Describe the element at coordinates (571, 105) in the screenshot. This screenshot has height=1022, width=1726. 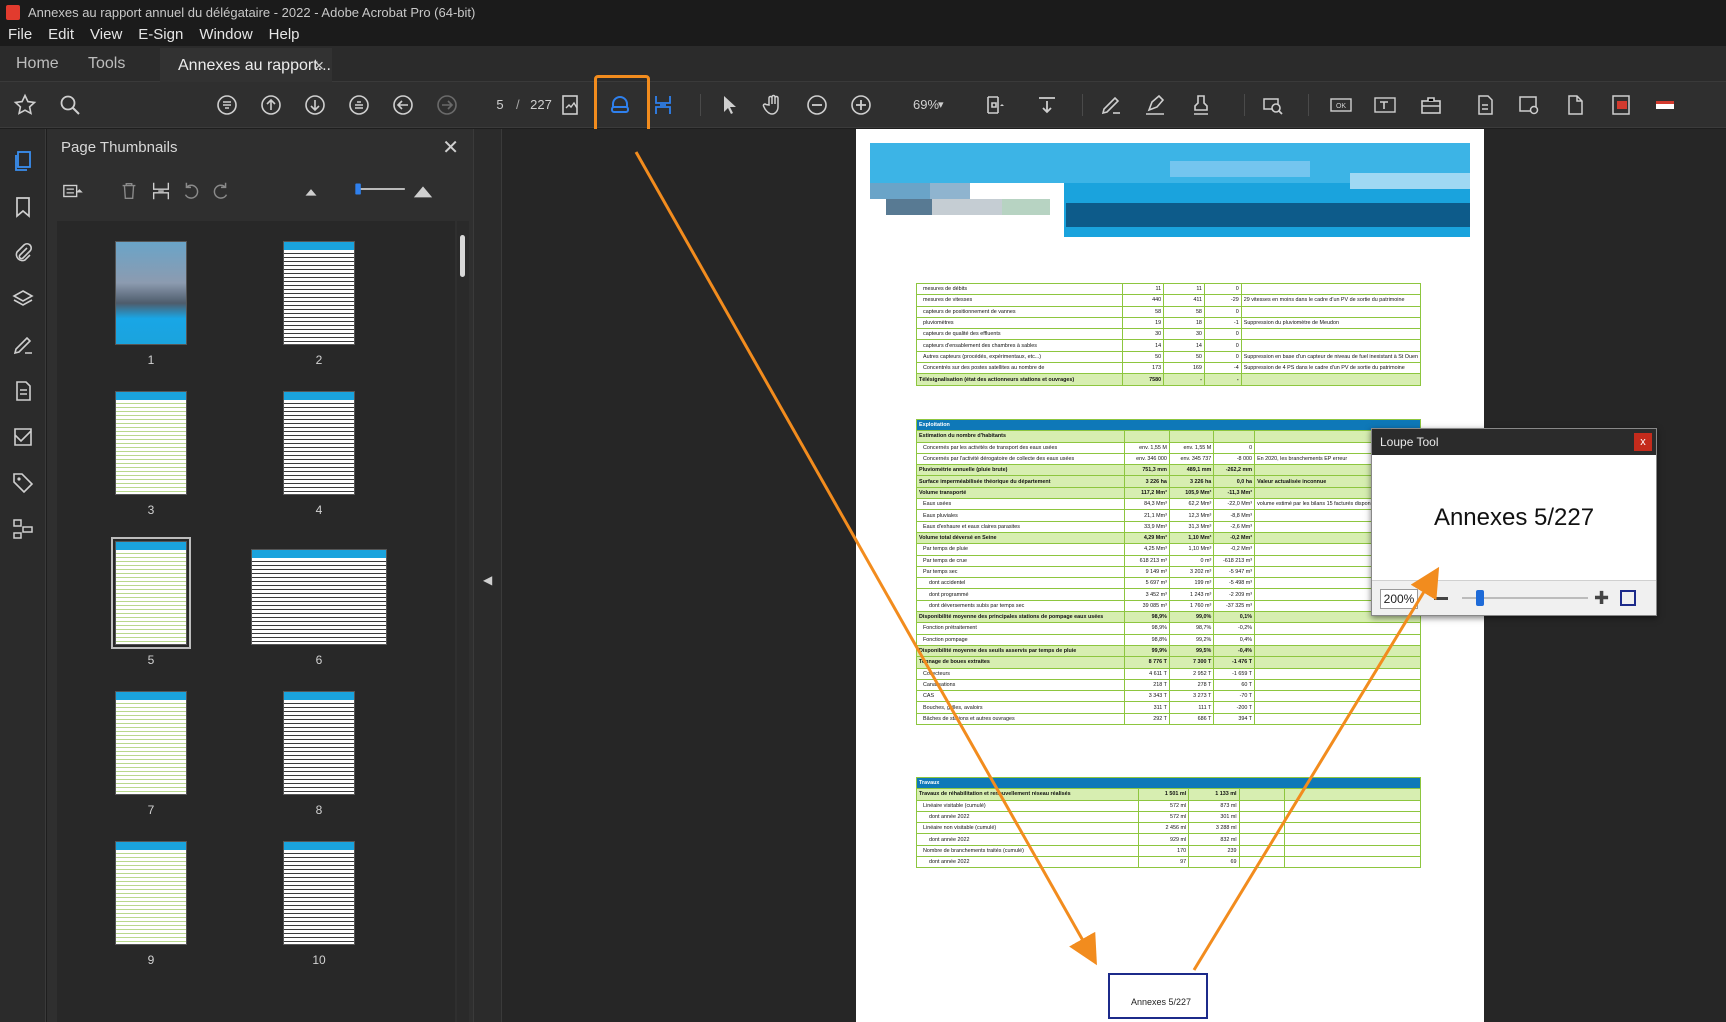
I see `page-view-icon` at that location.